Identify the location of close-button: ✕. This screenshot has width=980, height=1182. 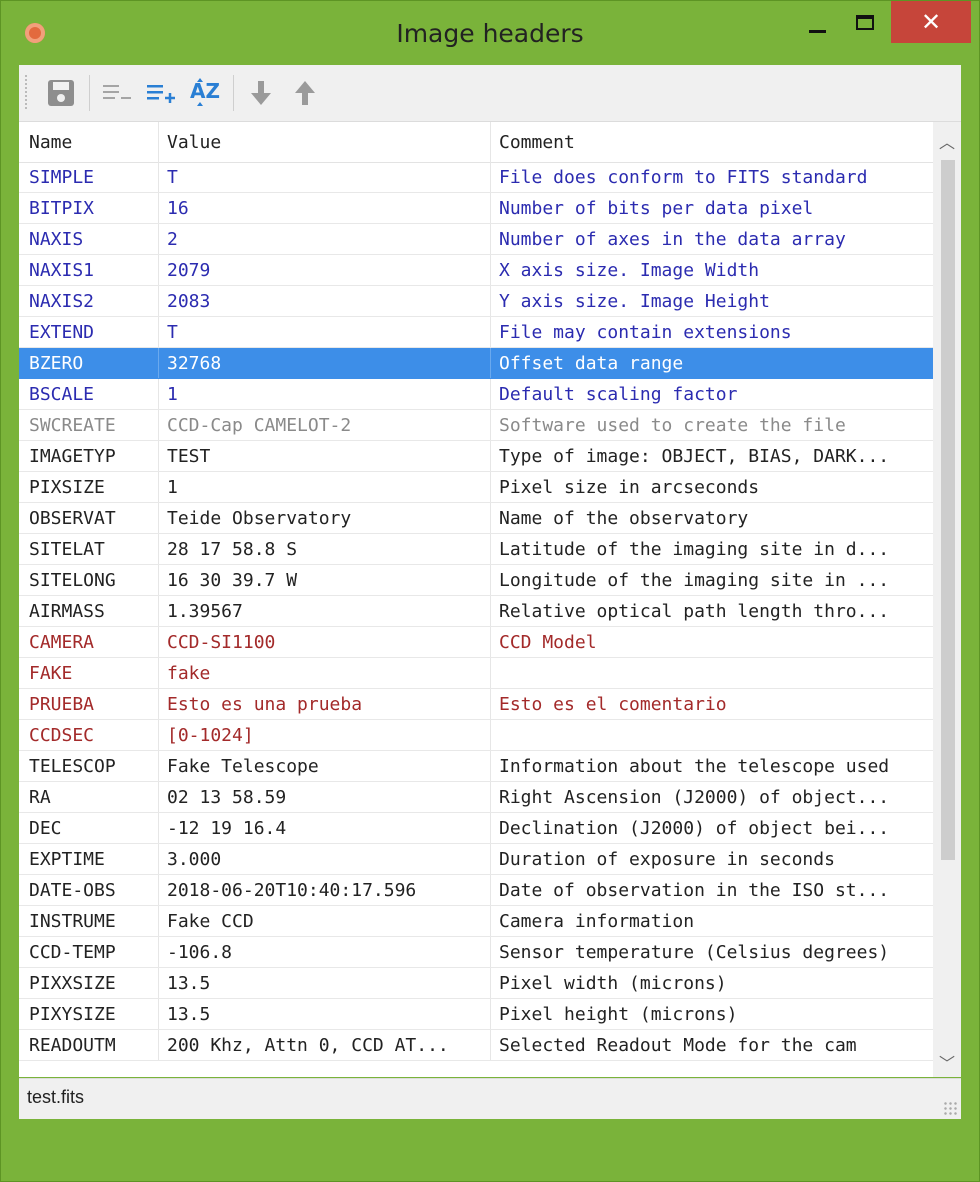
(931, 22).